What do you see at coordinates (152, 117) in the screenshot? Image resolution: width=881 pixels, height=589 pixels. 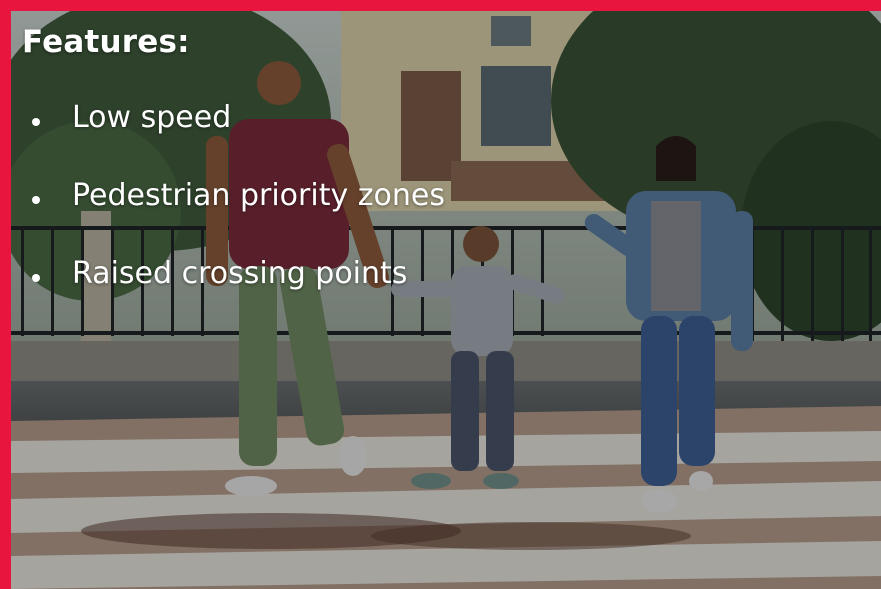 I see `feature-low-speed: Low speed` at bounding box center [152, 117].